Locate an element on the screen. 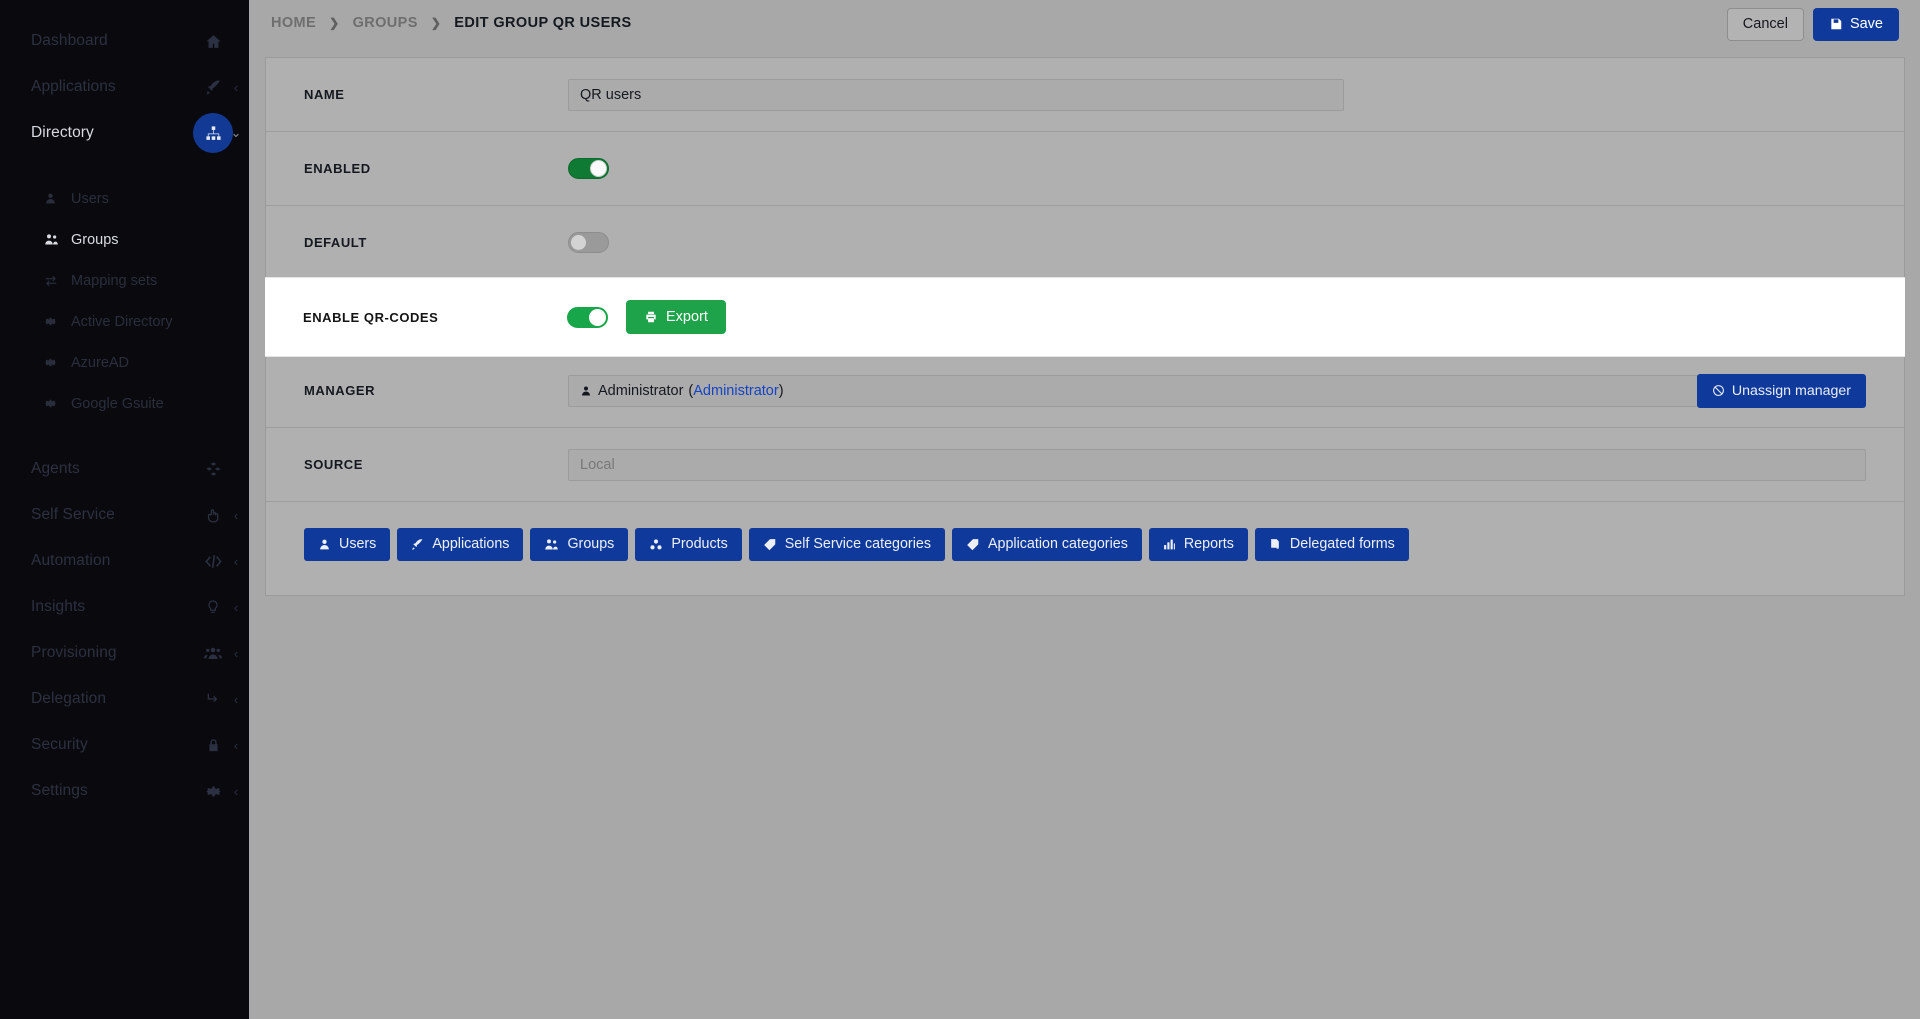 The height and width of the screenshot is (1019, 1920). sidebar-item-security: Security ‹ is located at coordinates (124, 745).